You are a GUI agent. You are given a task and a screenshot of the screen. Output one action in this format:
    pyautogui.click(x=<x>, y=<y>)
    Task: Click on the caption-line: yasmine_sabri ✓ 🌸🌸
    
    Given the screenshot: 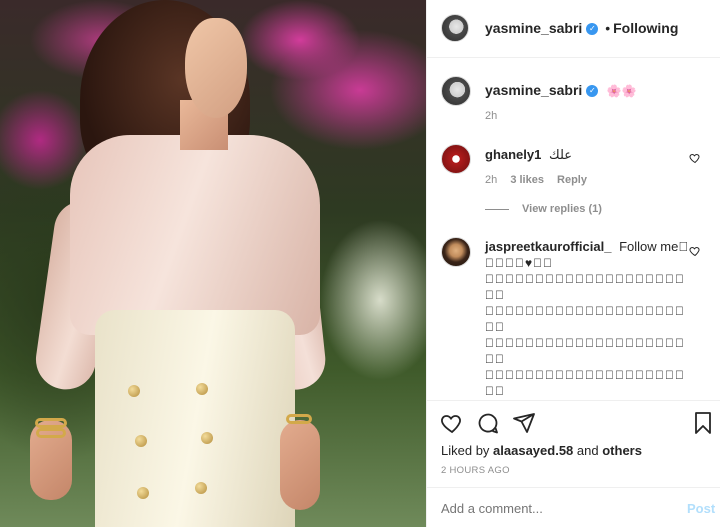 What is the action you would take?
    pyautogui.click(x=561, y=91)
    